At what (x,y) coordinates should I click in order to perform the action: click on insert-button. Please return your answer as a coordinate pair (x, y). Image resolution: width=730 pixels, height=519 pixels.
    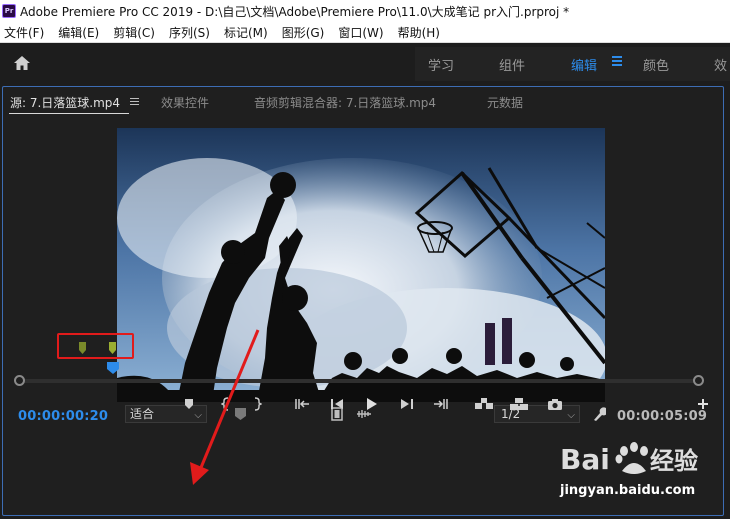
    Looking at the image, I should click on (484, 404).